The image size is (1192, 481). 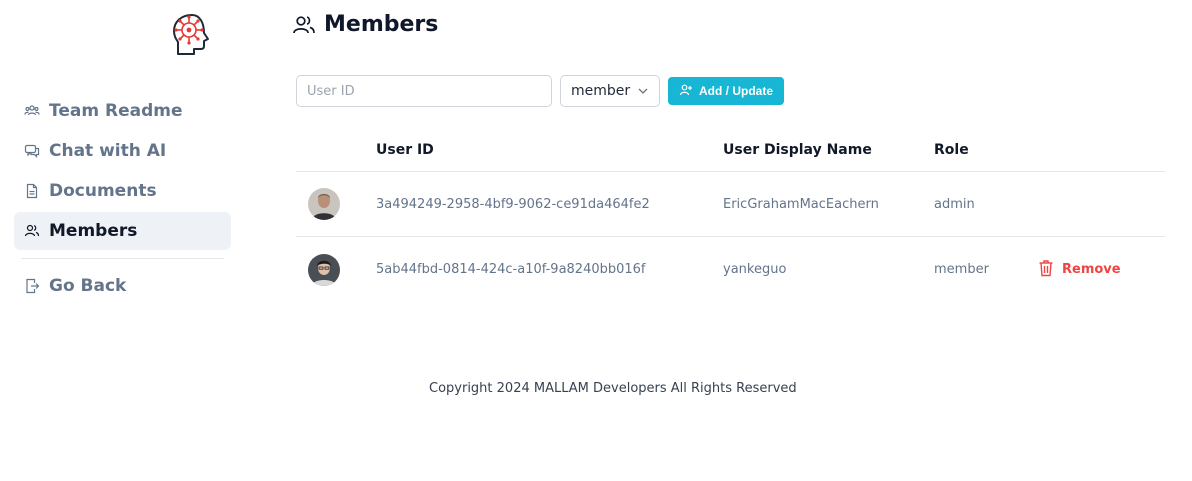 What do you see at coordinates (954, 204) in the screenshot?
I see `role-cell: admin` at bounding box center [954, 204].